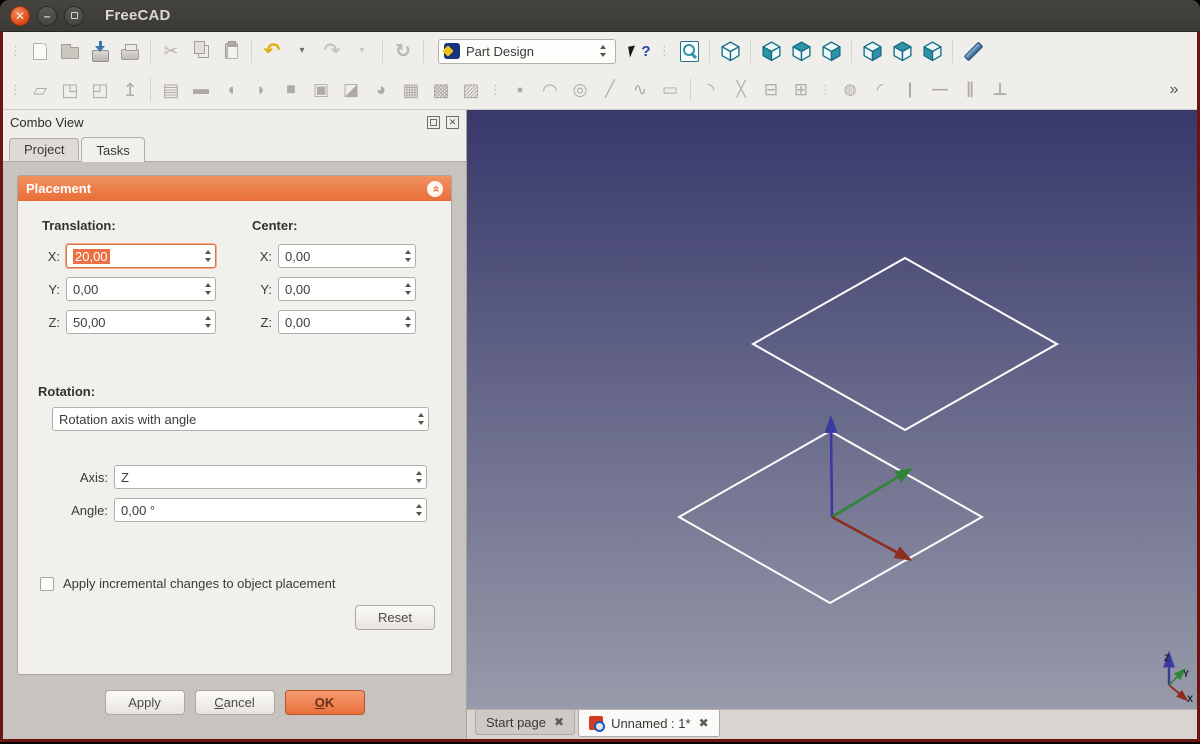 This screenshot has width=1200, height=744. What do you see at coordinates (932, 51) in the screenshot?
I see `left-view-button` at bounding box center [932, 51].